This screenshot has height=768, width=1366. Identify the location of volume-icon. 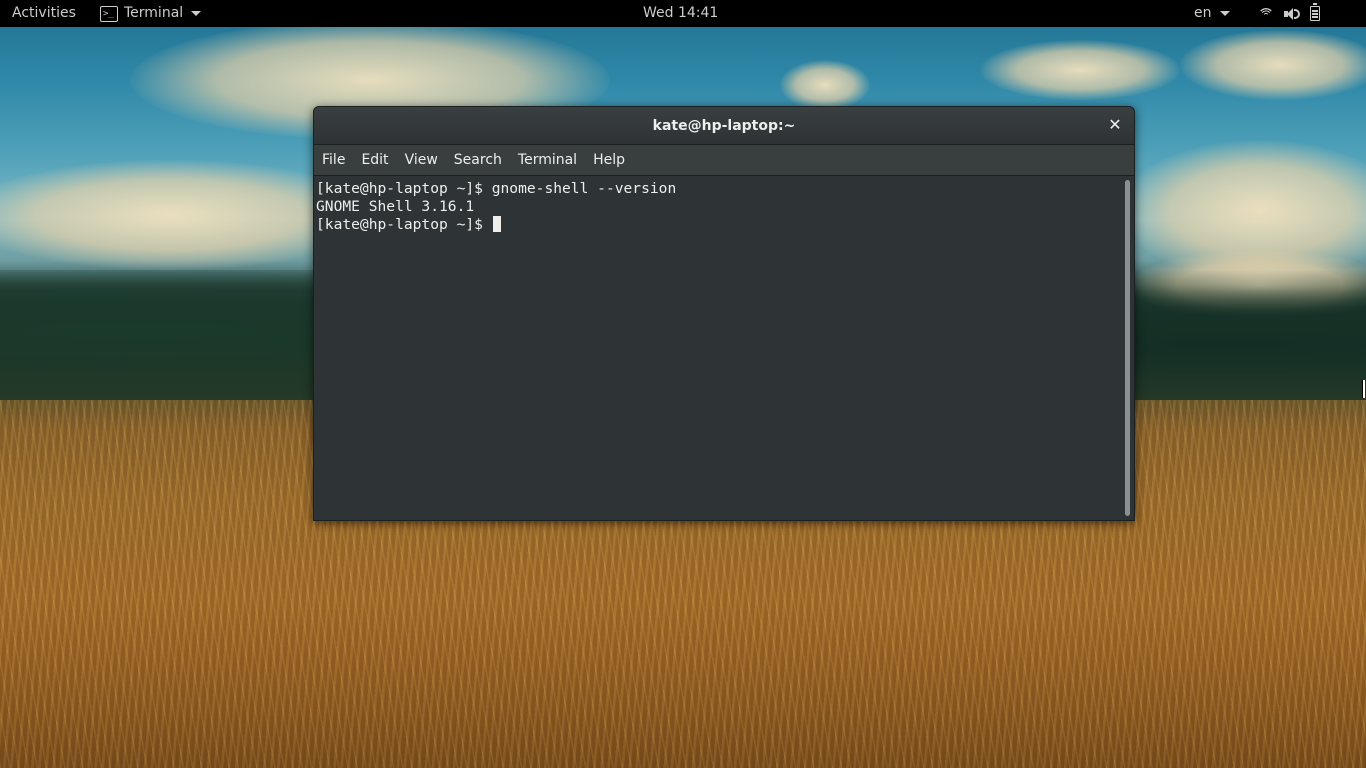
(1292, 14).